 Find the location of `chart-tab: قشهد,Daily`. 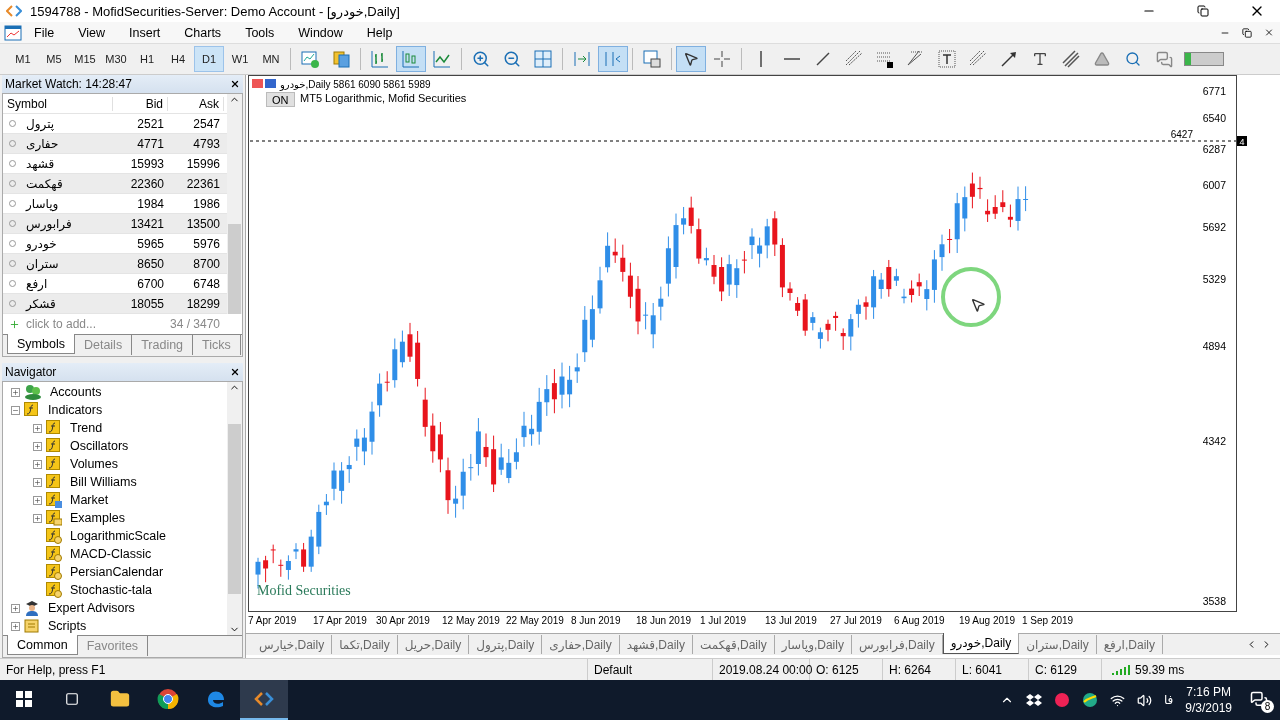

chart-tab: قشهد,Daily is located at coordinates (656, 644).